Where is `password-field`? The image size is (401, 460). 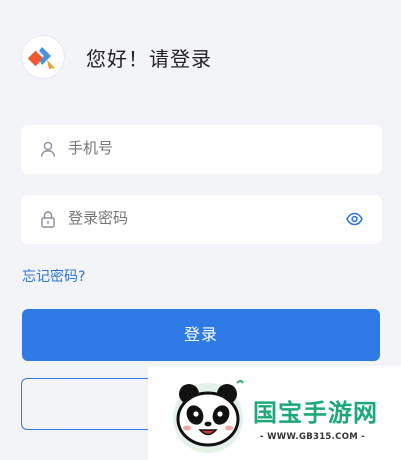 password-field is located at coordinates (201, 219).